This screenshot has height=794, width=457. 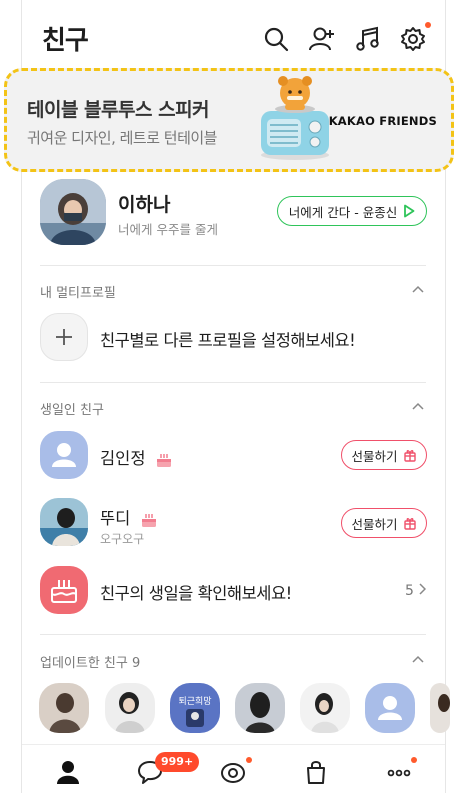 What do you see at coordinates (416, 591) in the screenshot?
I see `birthday-count-link: 5` at bounding box center [416, 591].